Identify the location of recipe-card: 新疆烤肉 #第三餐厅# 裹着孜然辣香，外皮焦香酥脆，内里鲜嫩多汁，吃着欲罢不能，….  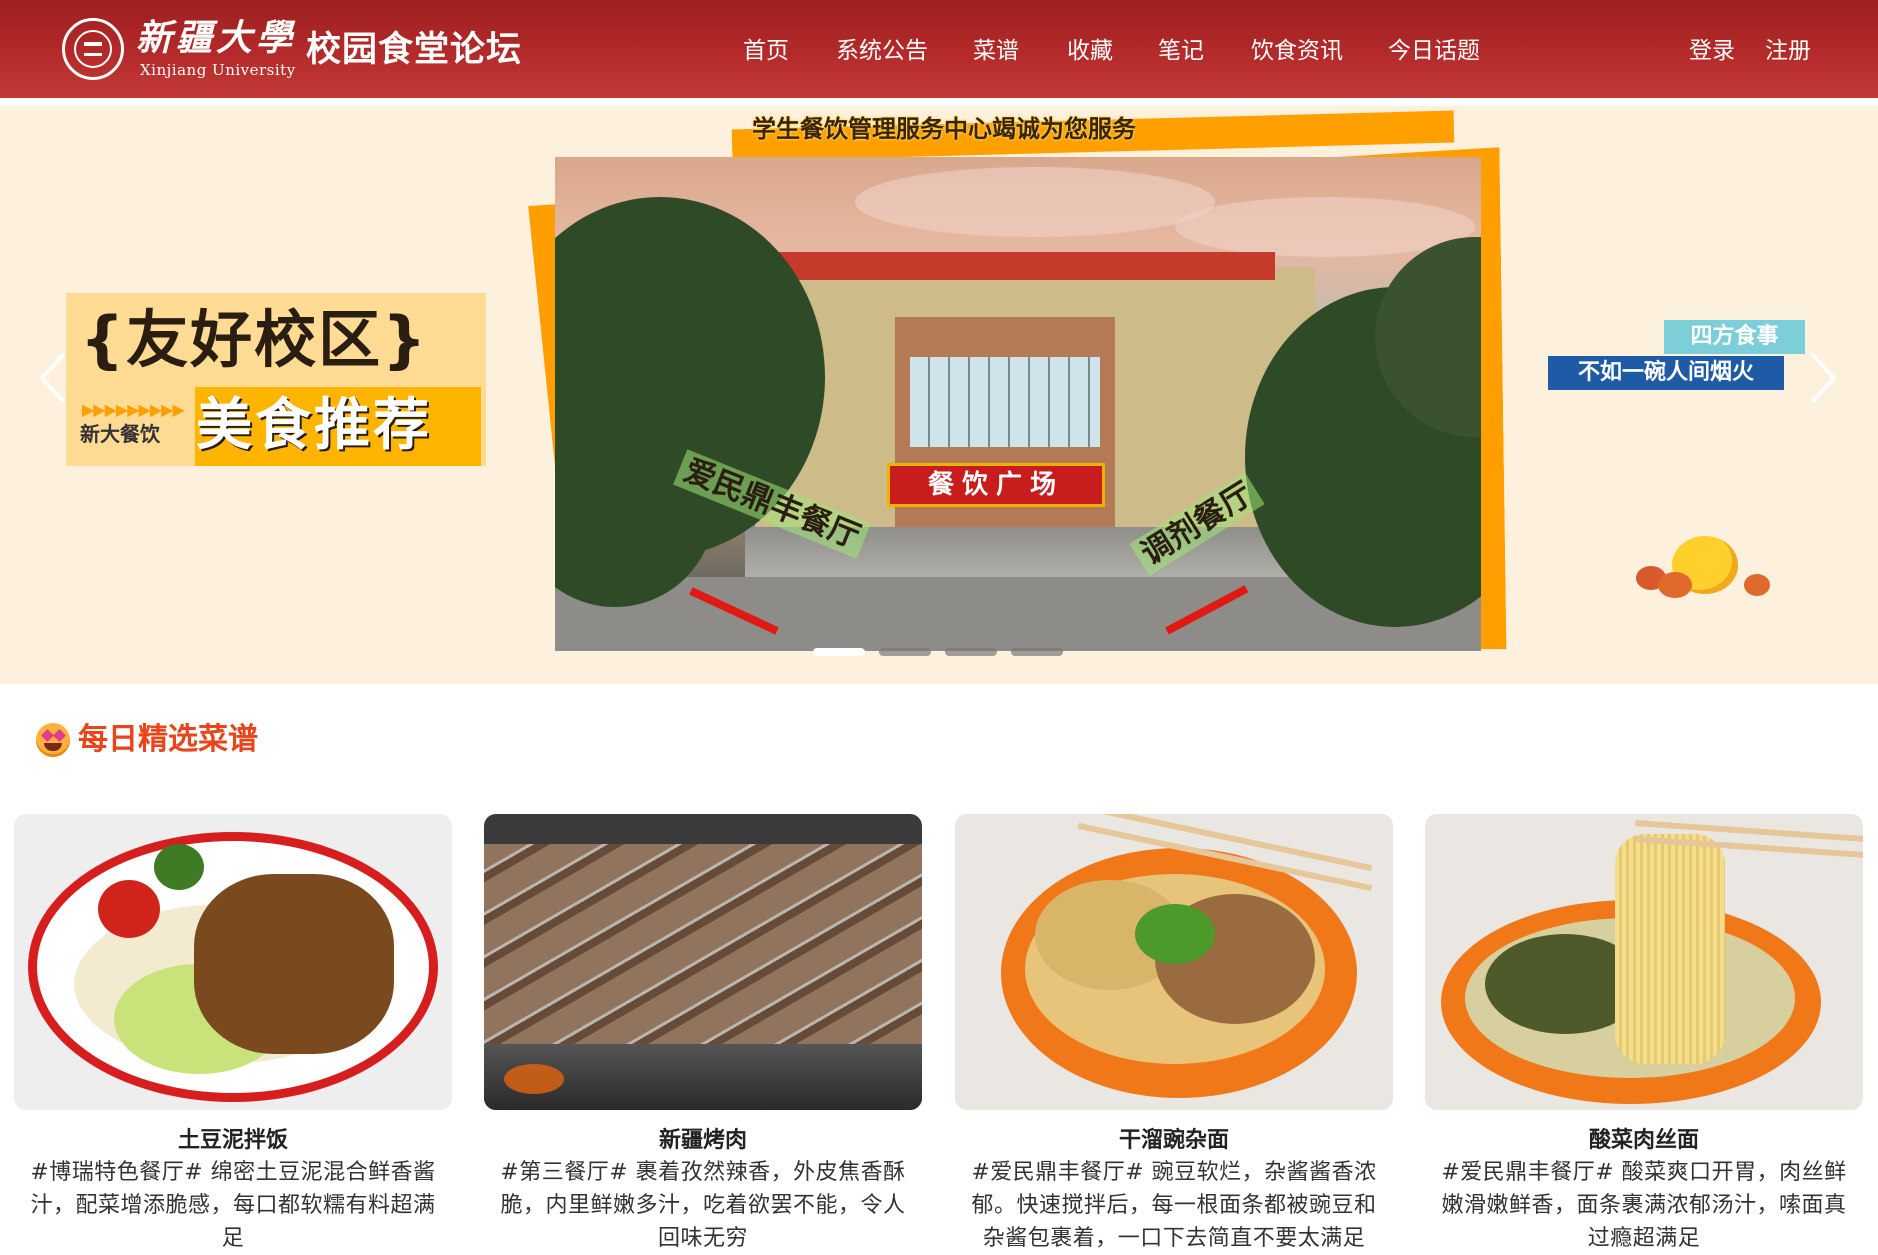
(703, 1034).